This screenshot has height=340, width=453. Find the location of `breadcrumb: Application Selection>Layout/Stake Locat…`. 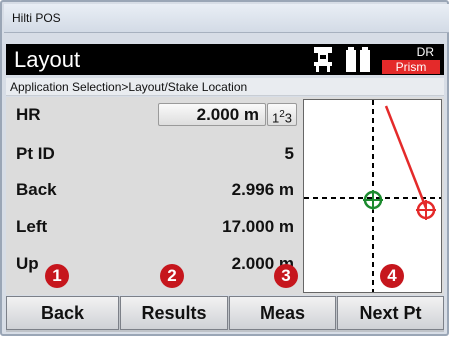

breadcrumb: Application Selection>Layout/Stake Locat… is located at coordinates (225, 87).